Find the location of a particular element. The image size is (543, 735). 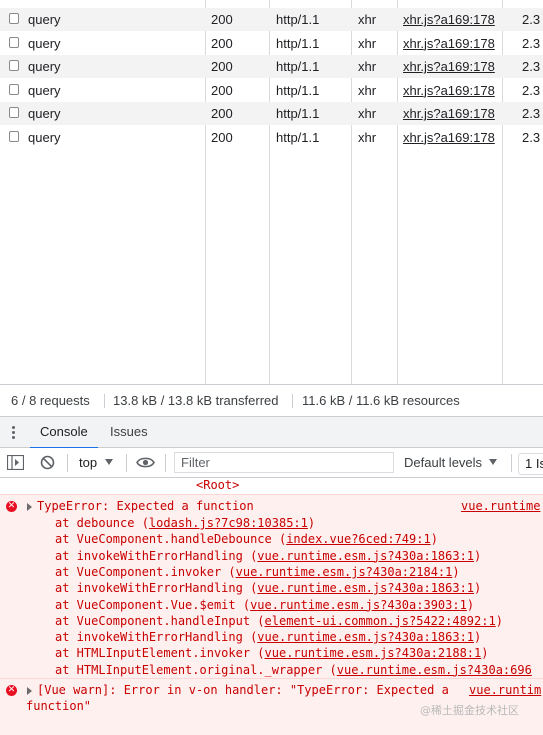

error-source-link: vue.runtime is located at coordinates (500, 506).